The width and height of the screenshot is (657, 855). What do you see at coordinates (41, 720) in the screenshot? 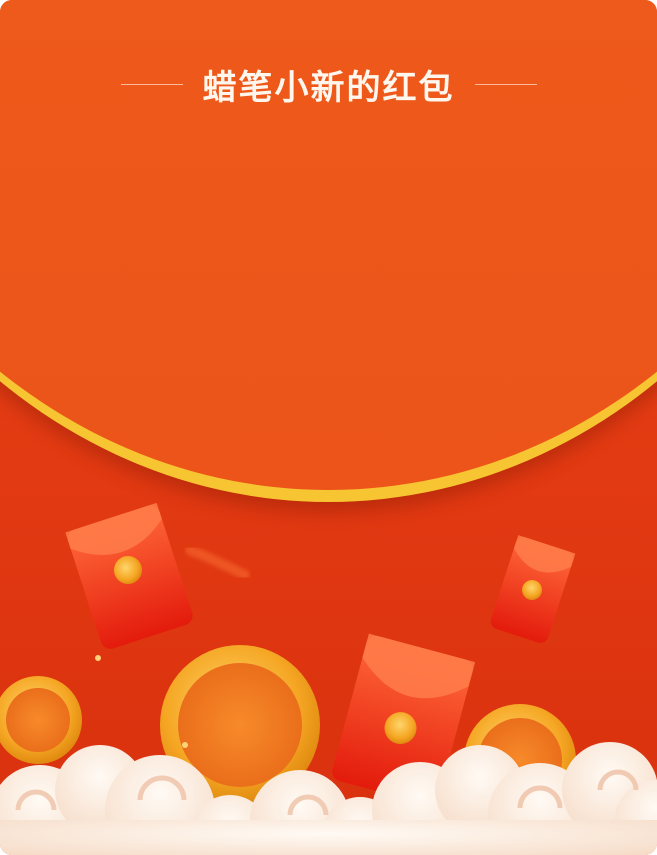
I see `gold-coin-icon` at bounding box center [41, 720].